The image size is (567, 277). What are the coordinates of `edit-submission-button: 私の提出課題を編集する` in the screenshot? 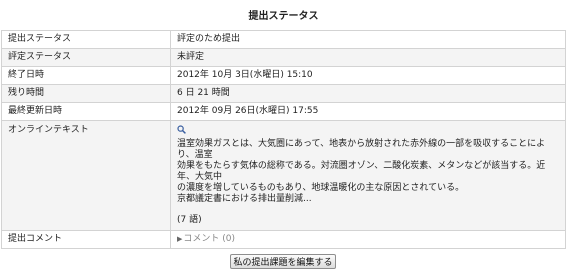 It's located at (283, 261).